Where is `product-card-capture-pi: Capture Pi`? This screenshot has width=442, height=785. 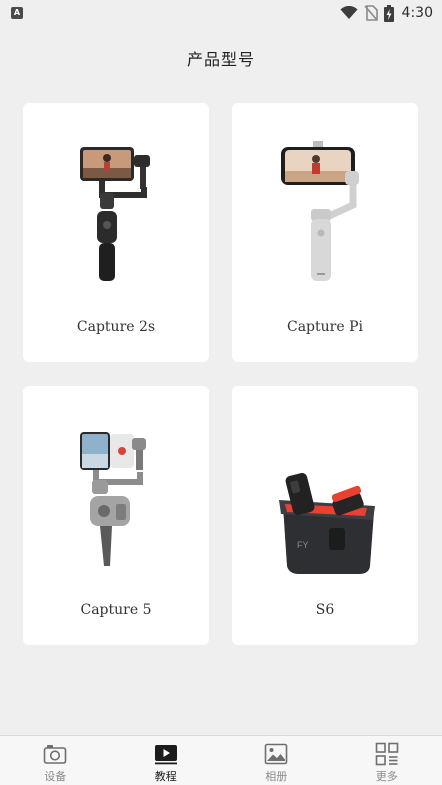 product-card-capture-pi: Capture Pi is located at coordinates (325, 232).